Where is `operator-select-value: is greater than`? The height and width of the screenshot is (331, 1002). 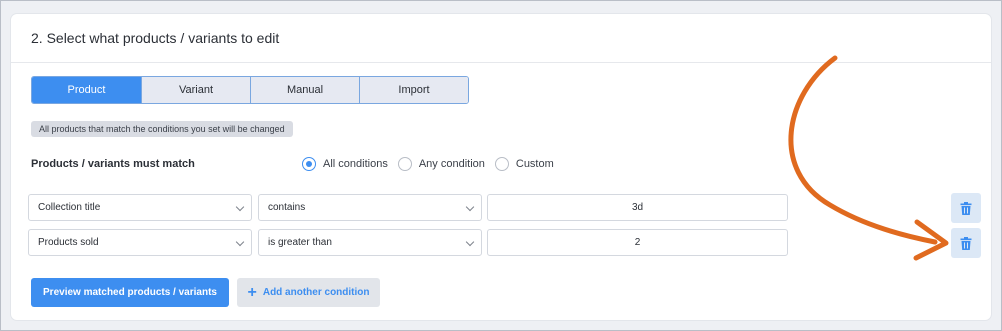
operator-select-value: is greater than is located at coordinates (300, 242).